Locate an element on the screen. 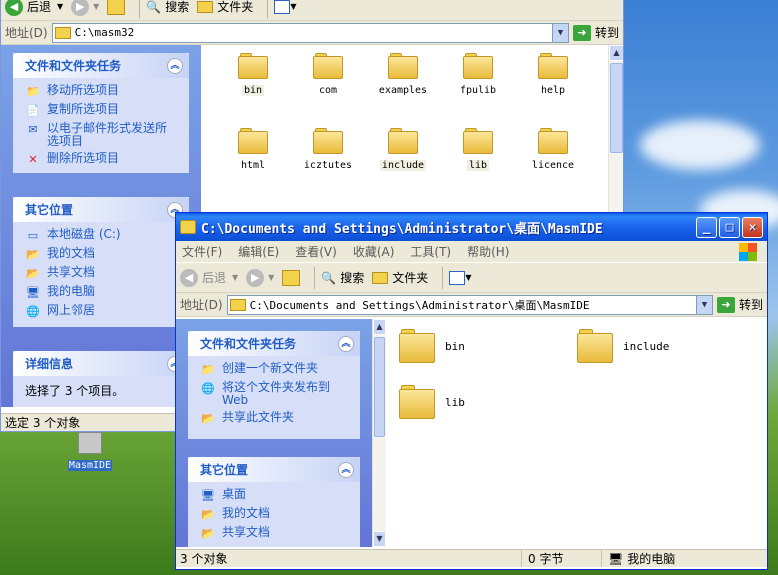  status-size: 0 字节 is located at coordinates (562, 558).